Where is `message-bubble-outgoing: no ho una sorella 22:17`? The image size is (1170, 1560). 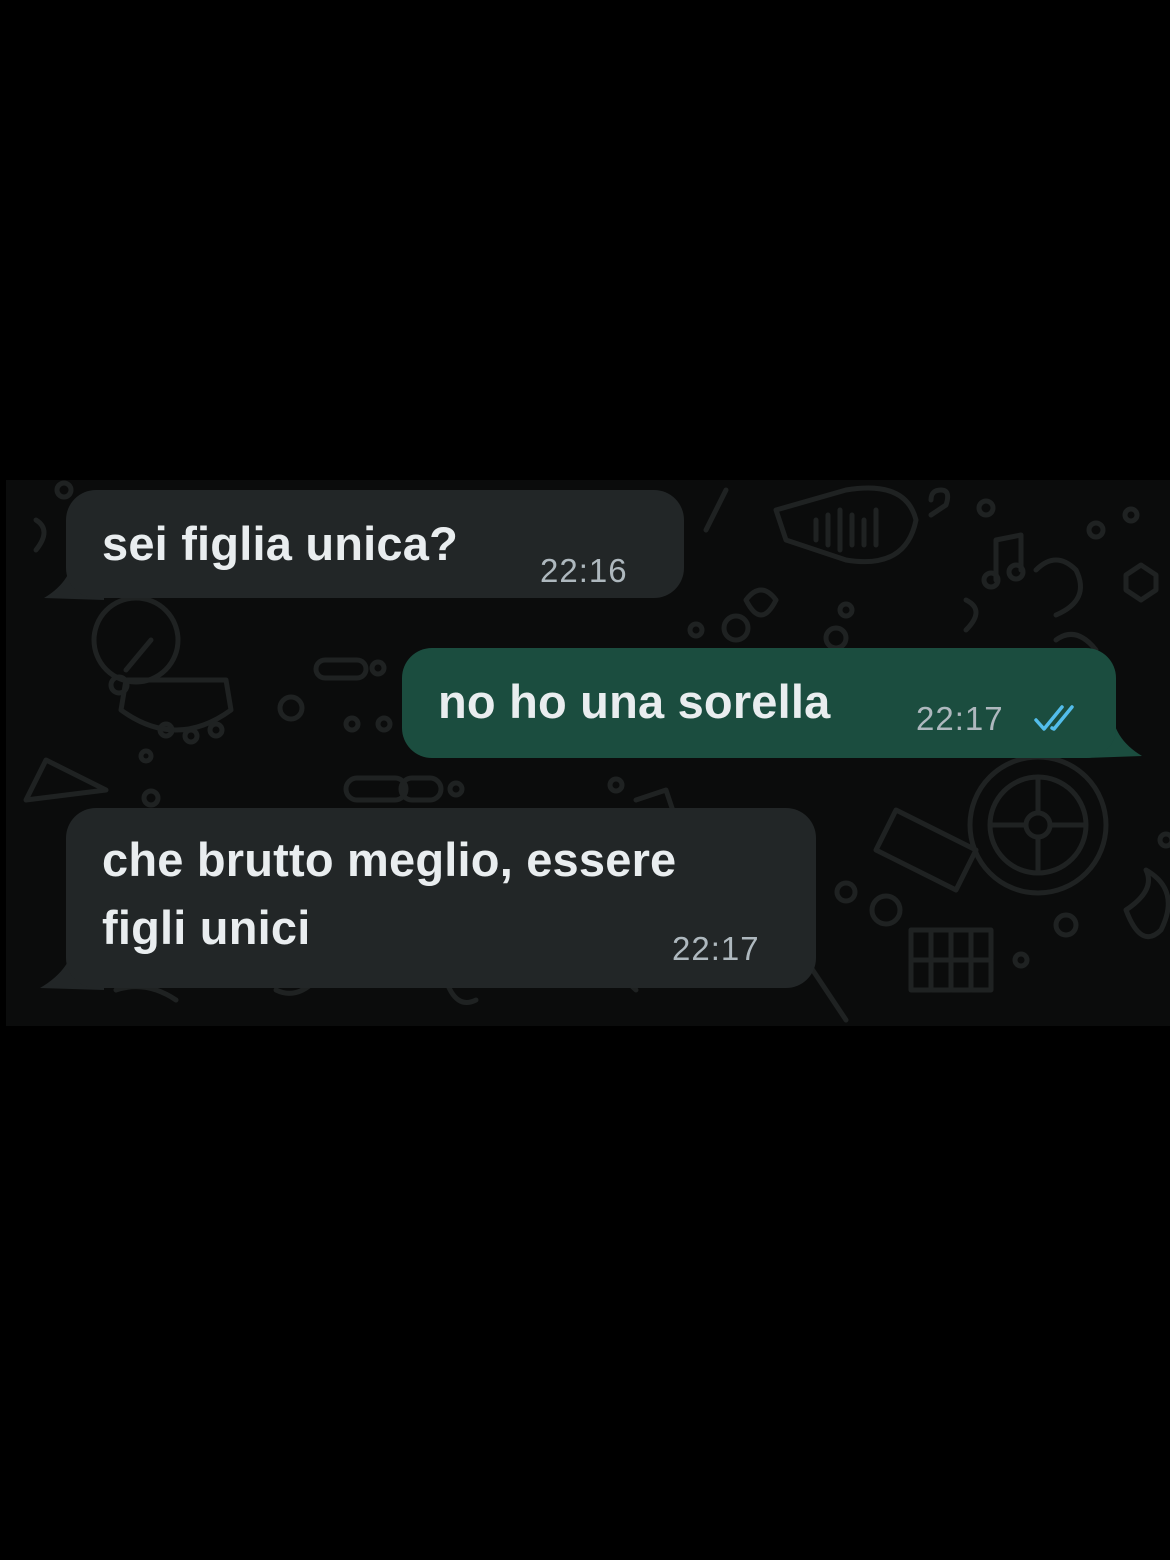 message-bubble-outgoing: no ho una sorella 22:17 is located at coordinates (759, 703).